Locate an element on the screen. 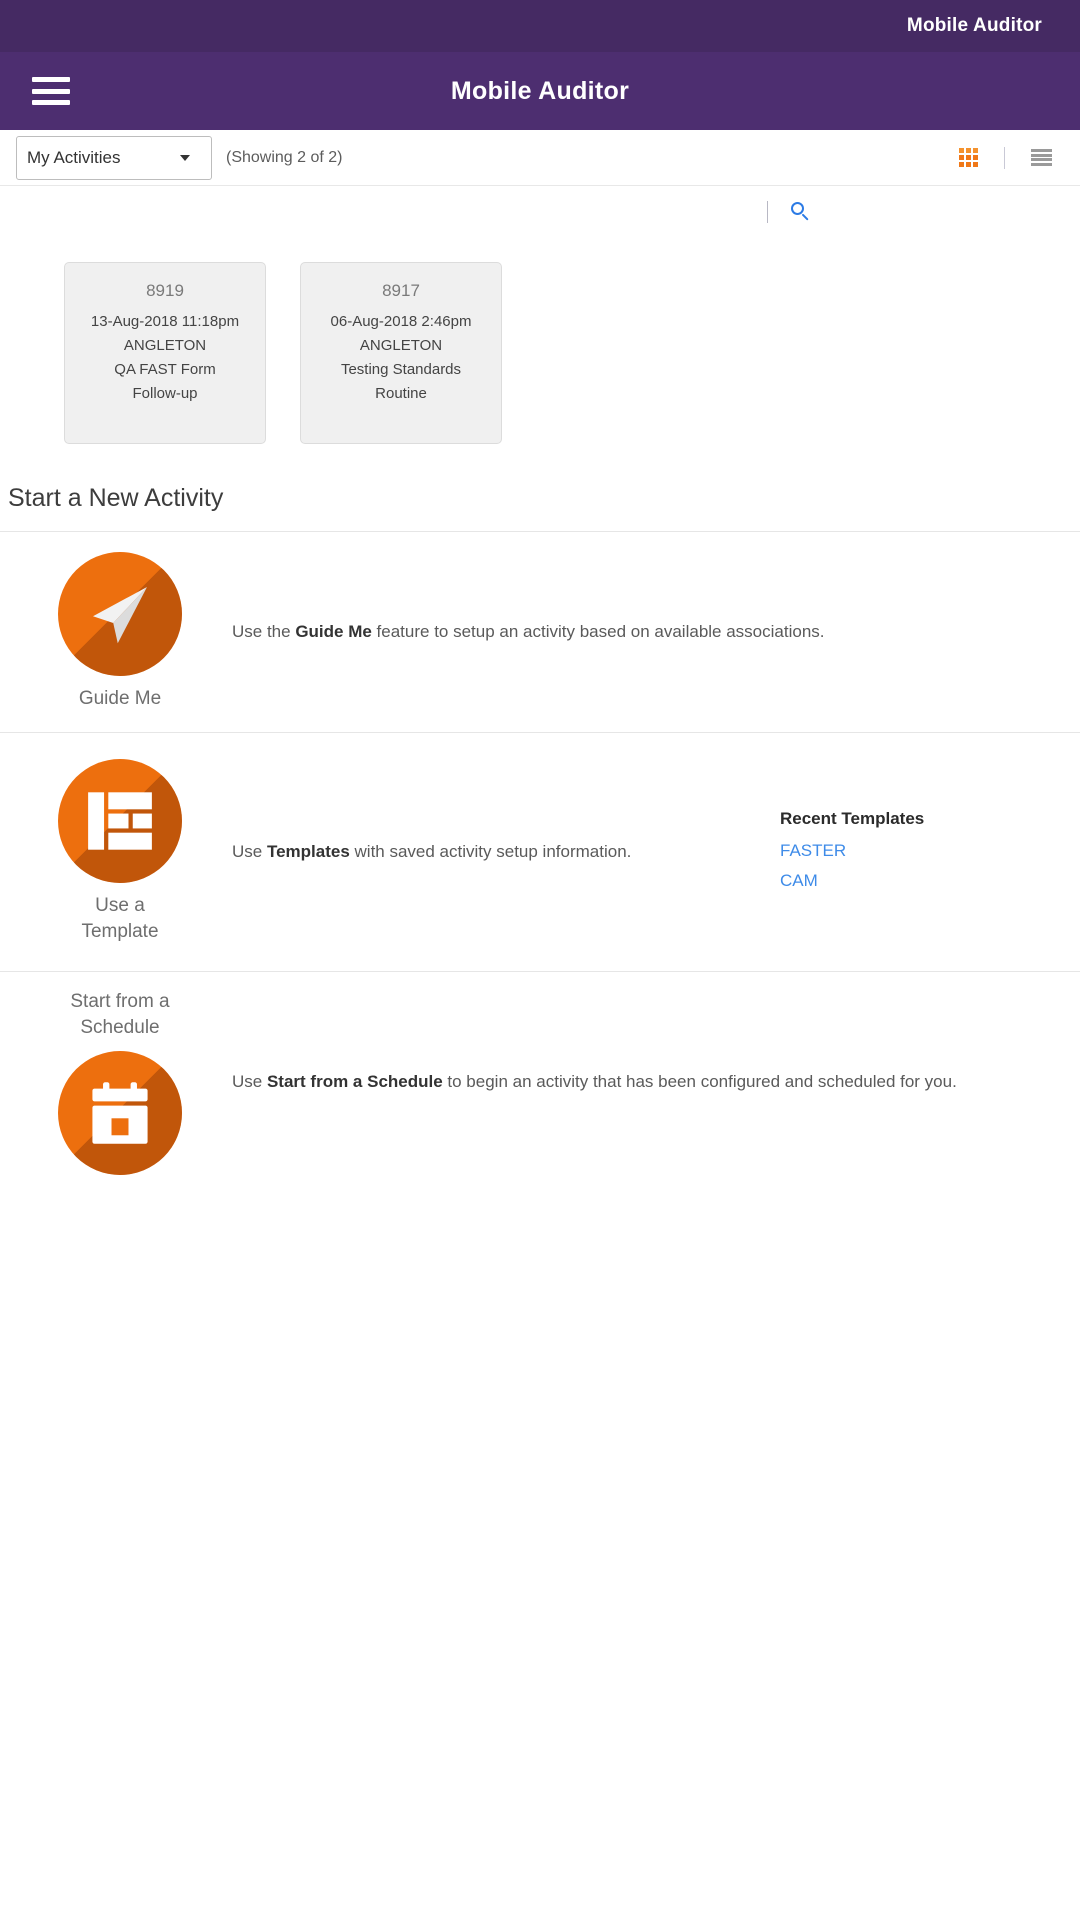  activity-datetime: 13-Aug-2018 11:18pm is located at coordinates (165, 321).